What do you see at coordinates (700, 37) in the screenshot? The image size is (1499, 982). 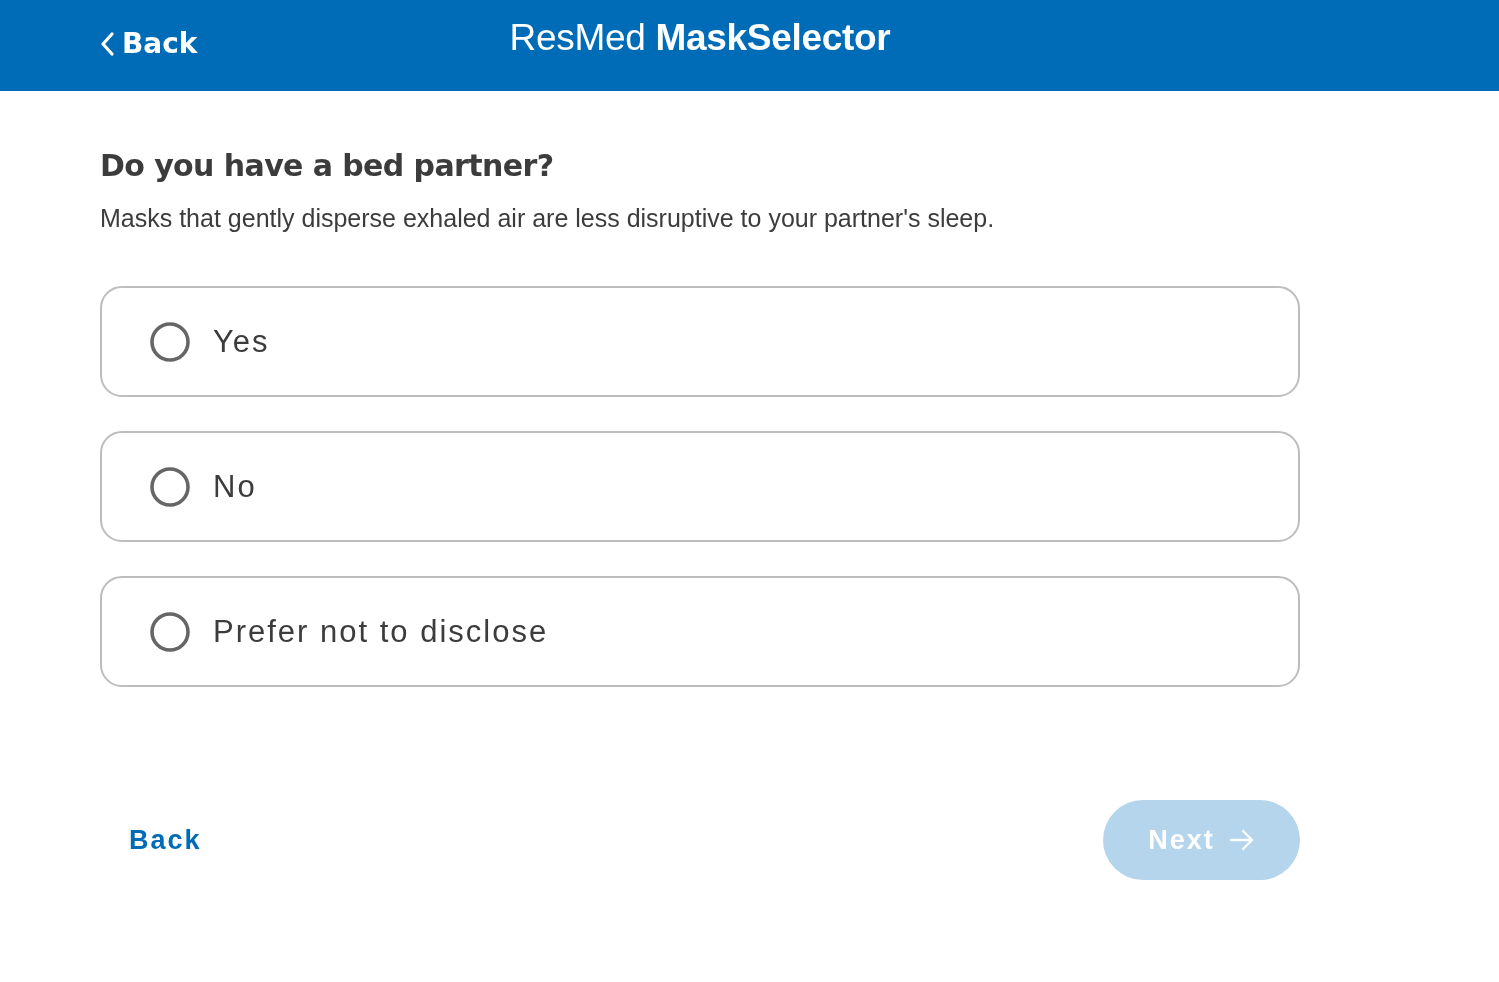 I see `app-title: ResMed MaskSelector` at bounding box center [700, 37].